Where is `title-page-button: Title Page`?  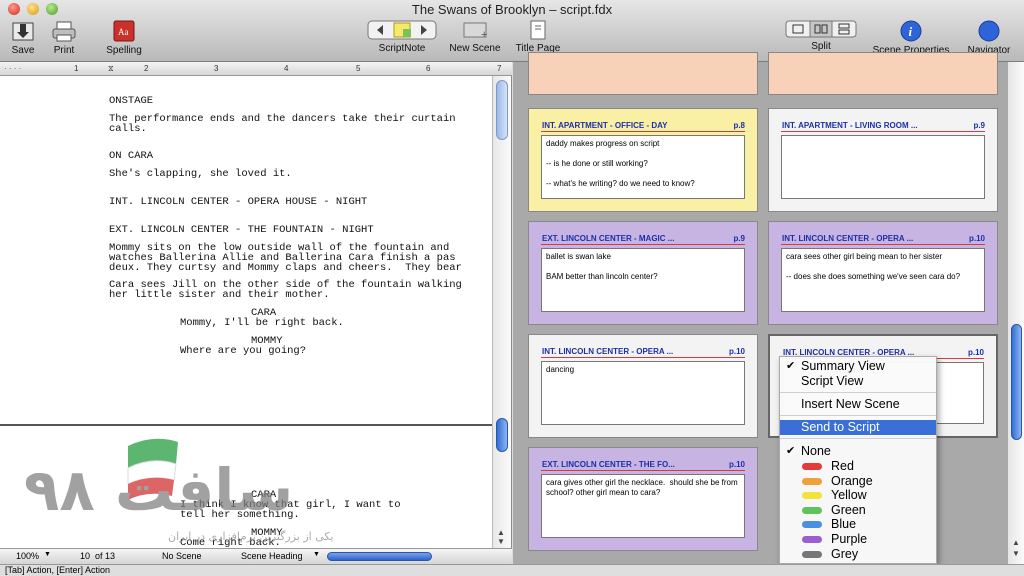 title-page-button: Title Page is located at coordinates (538, 37).